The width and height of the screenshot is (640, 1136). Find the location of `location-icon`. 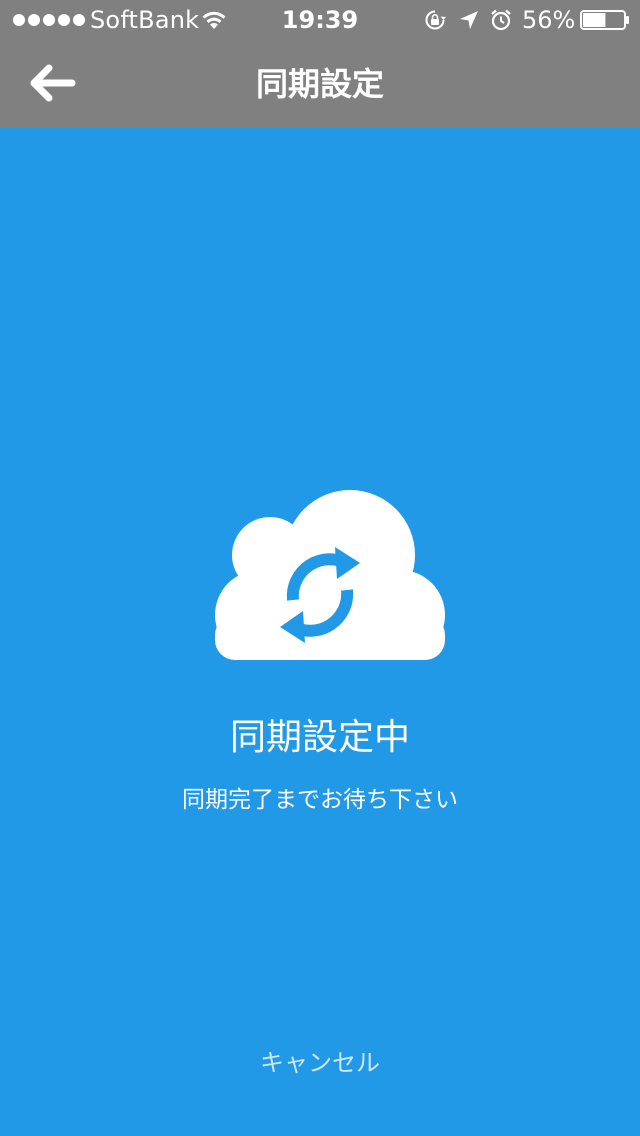

location-icon is located at coordinates (469, 20).